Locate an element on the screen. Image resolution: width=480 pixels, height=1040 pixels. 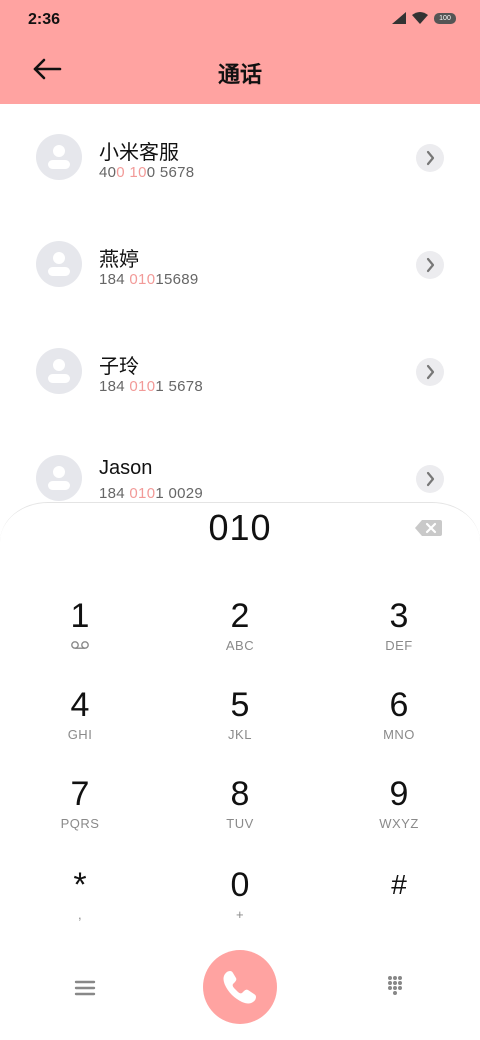
cellular-signal-icon is located at coordinates (399, 18).